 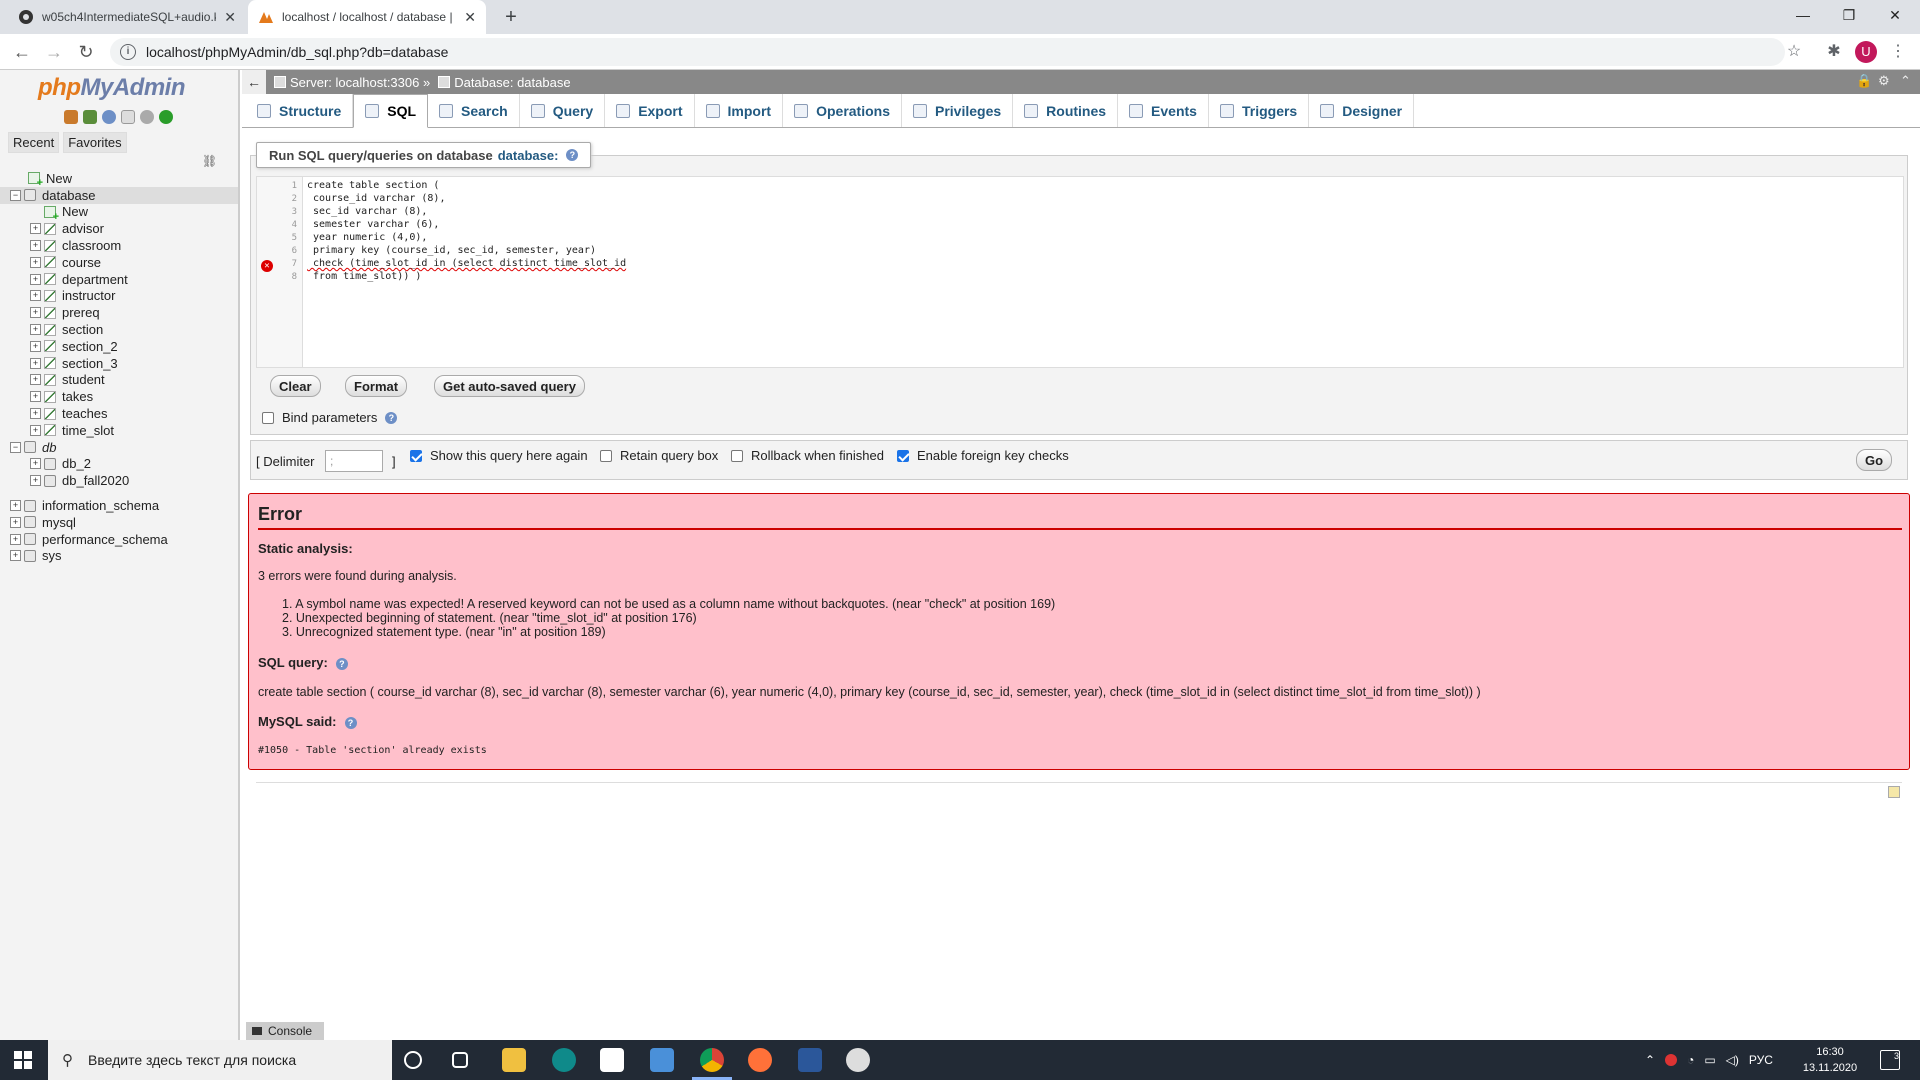 What do you see at coordinates (119, 413) in the screenshot?
I see `tree-item: + teaches` at bounding box center [119, 413].